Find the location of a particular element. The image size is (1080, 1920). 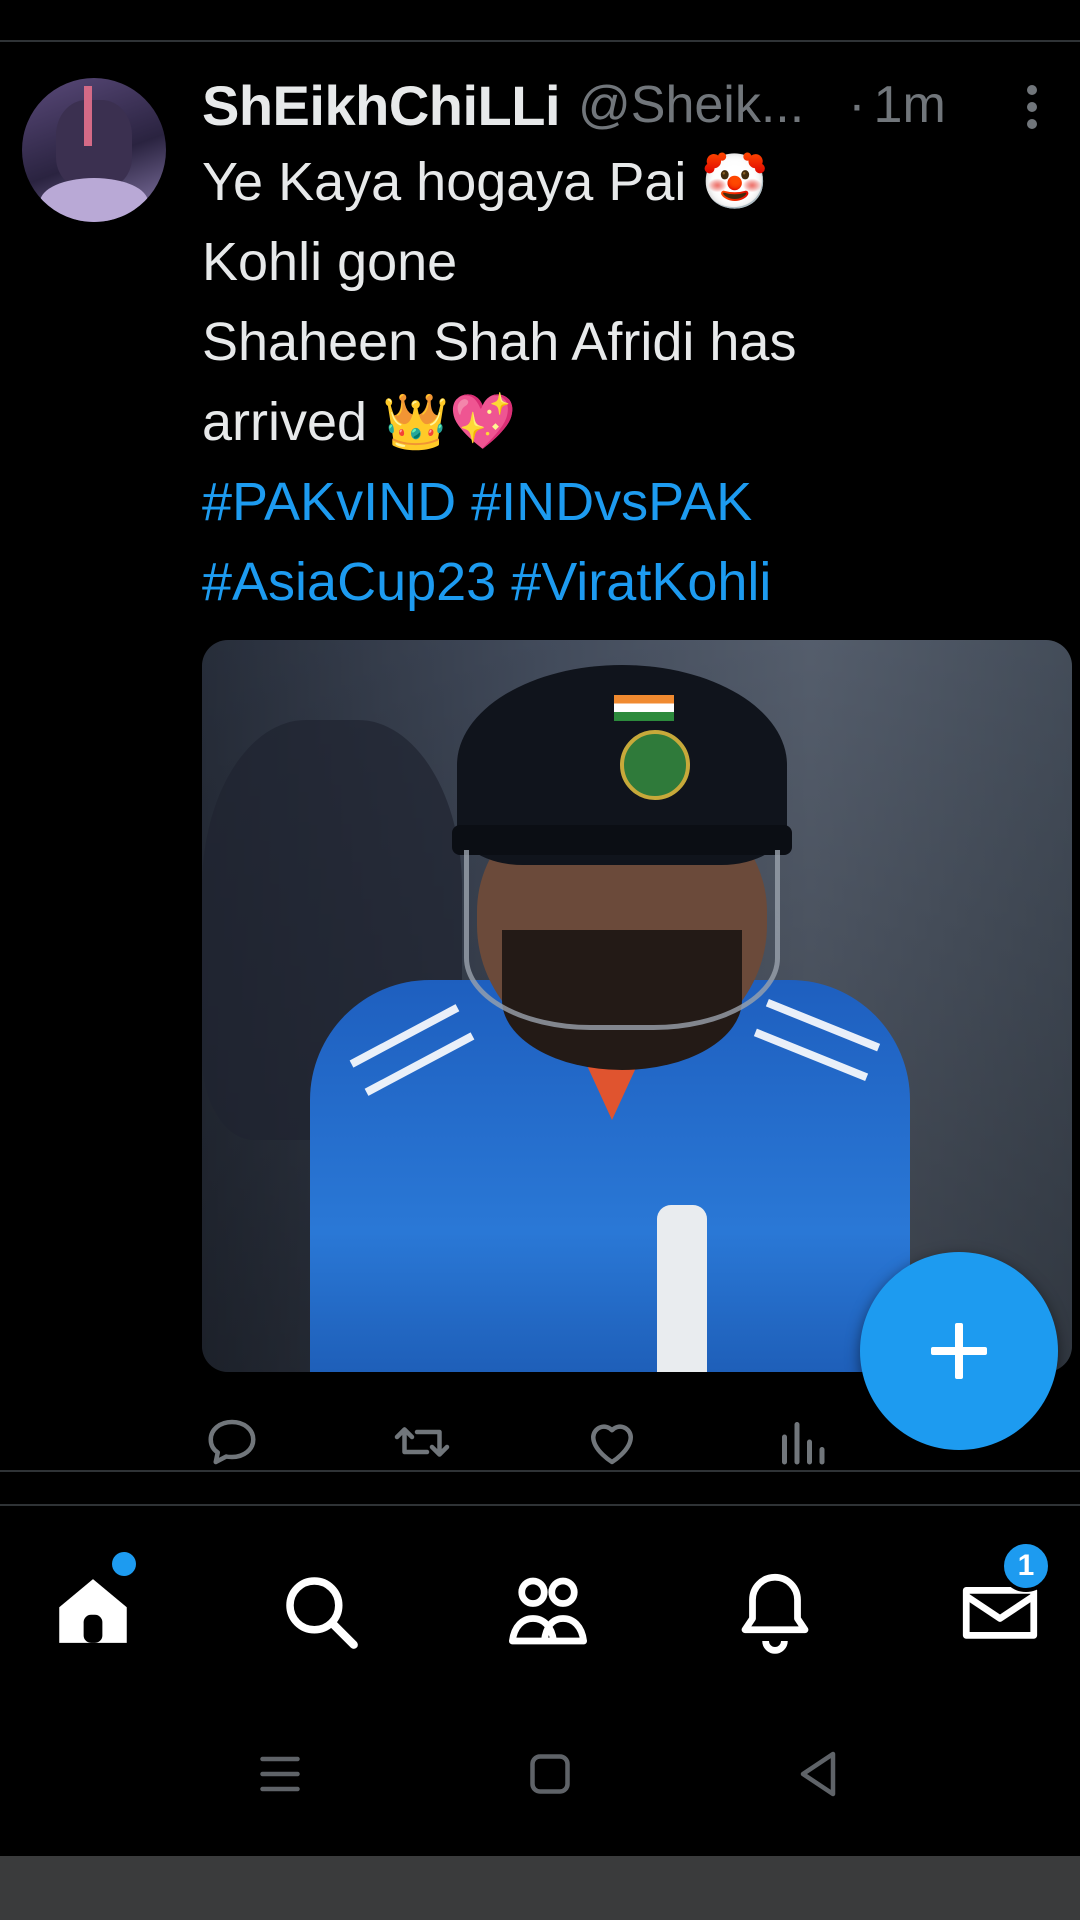

divider is located at coordinates (540, 1471).